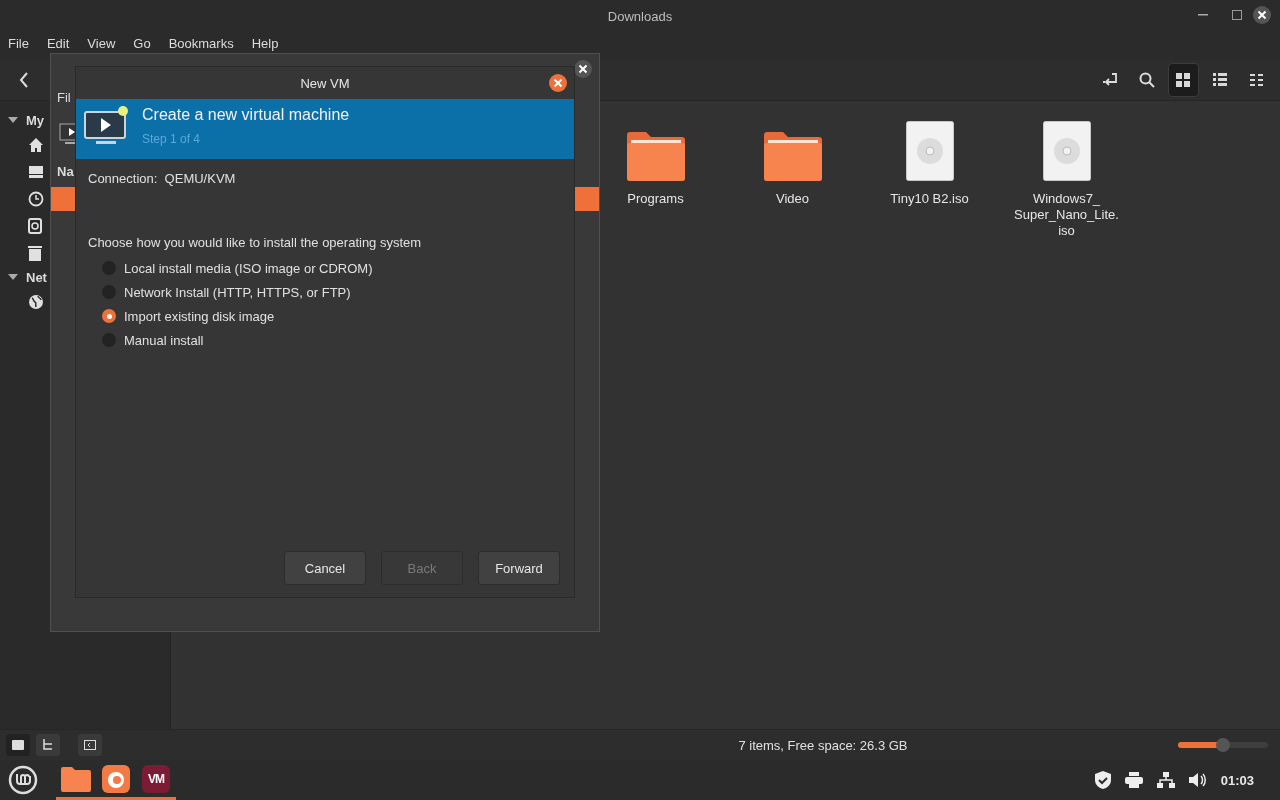 Image resolution: width=1280 pixels, height=800 pixels. I want to click on maximize-icon, so click(1237, 15).